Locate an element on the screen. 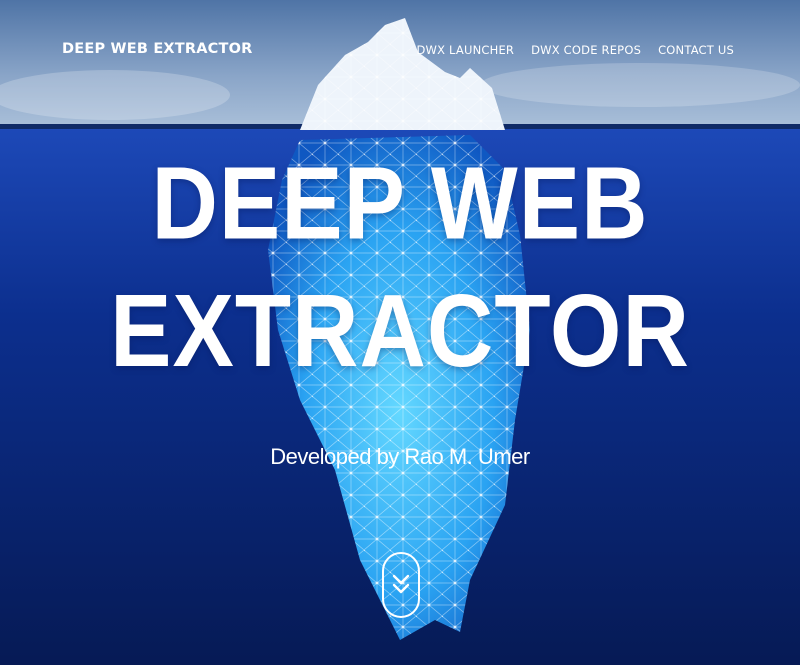 This screenshot has width=800, height=665. hero-title-line-2: EXTRACTOR is located at coordinates (400, 331).